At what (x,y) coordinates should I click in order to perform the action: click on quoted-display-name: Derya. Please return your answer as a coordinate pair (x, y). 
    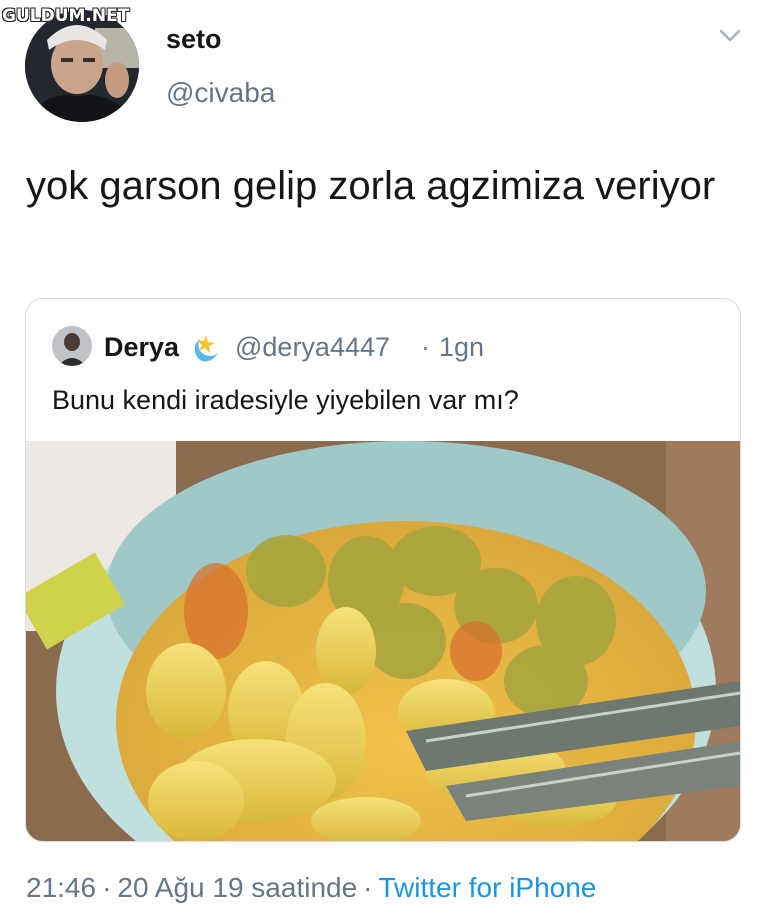
    Looking at the image, I should click on (141, 347).